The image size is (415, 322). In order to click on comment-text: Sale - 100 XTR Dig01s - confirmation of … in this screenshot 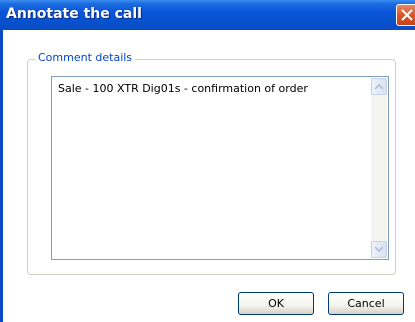, I will do `click(183, 88)`.